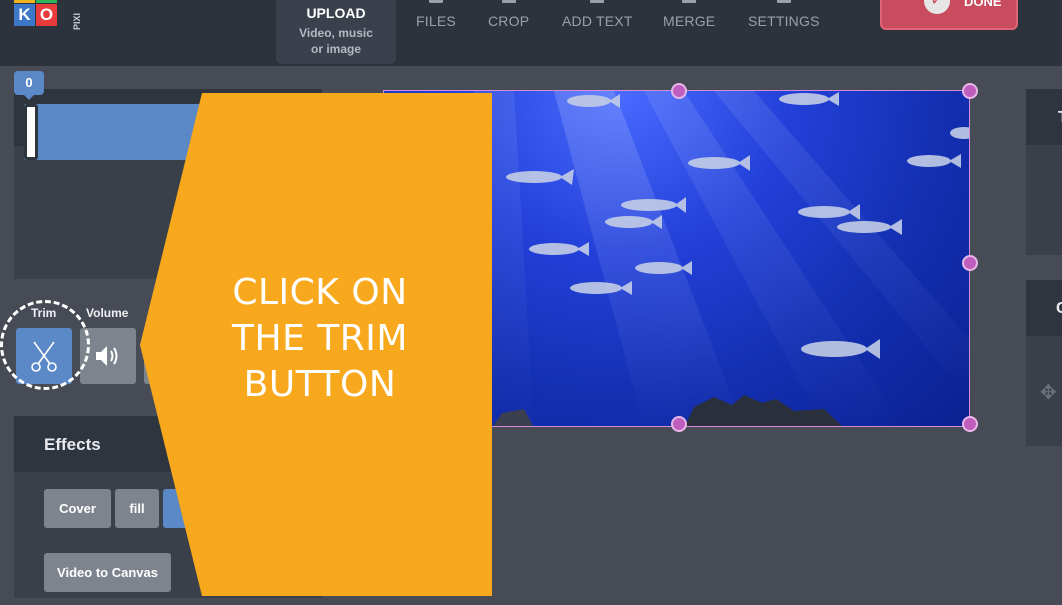 The width and height of the screenshot is (1062, 605). Describe the element at coordinates (1051, 392) in the screenshot. I see `move-icon: ✥` at that location.